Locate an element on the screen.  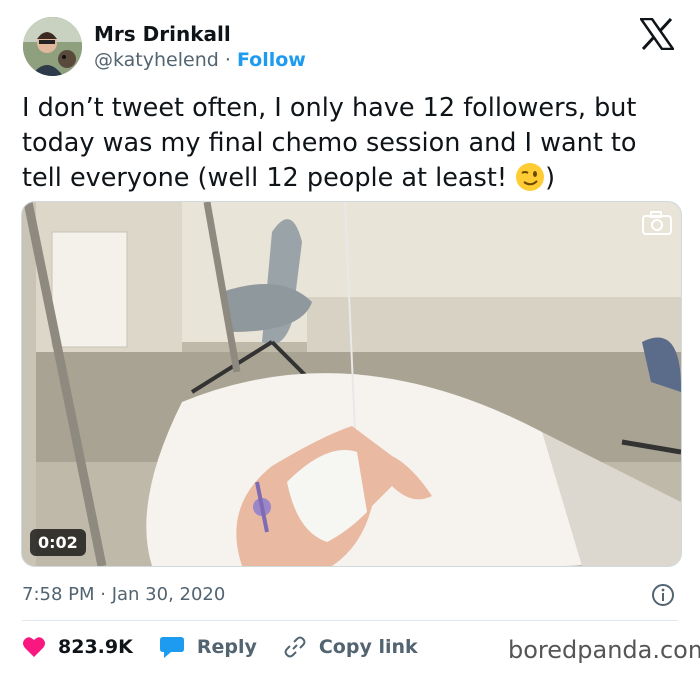
divider is located at coordinates (350, 620).